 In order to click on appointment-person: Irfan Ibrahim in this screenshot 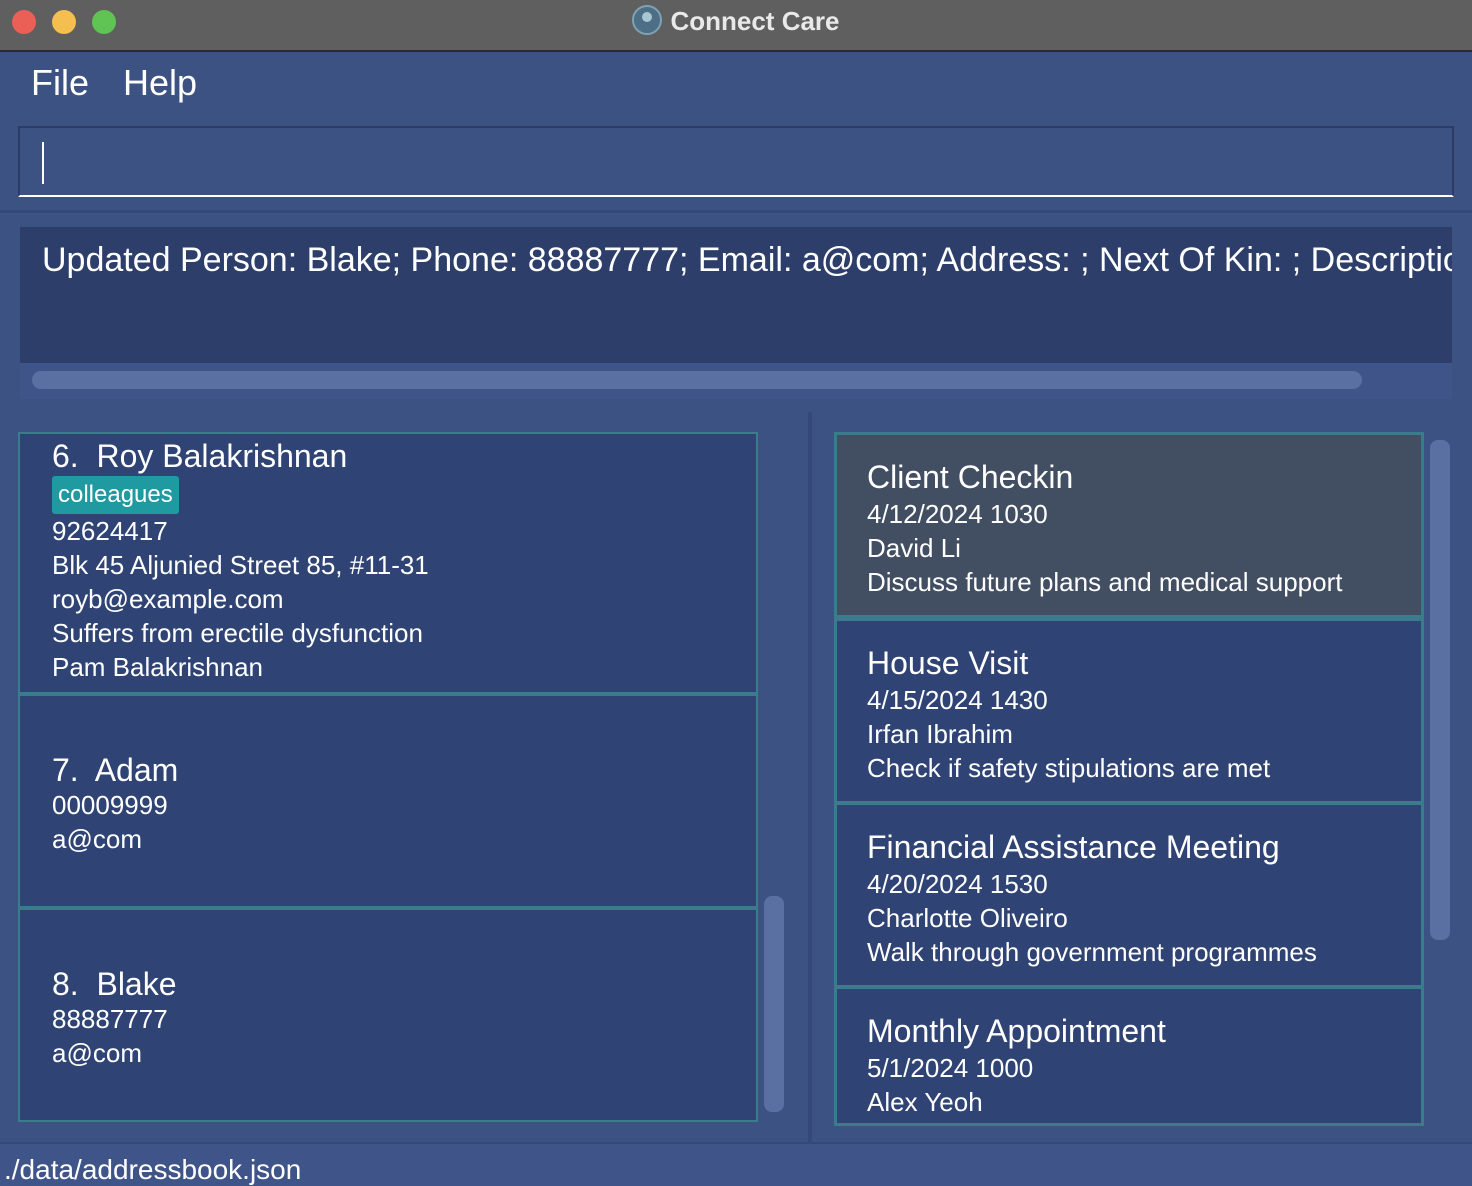, I will do `click(940, 734)`.